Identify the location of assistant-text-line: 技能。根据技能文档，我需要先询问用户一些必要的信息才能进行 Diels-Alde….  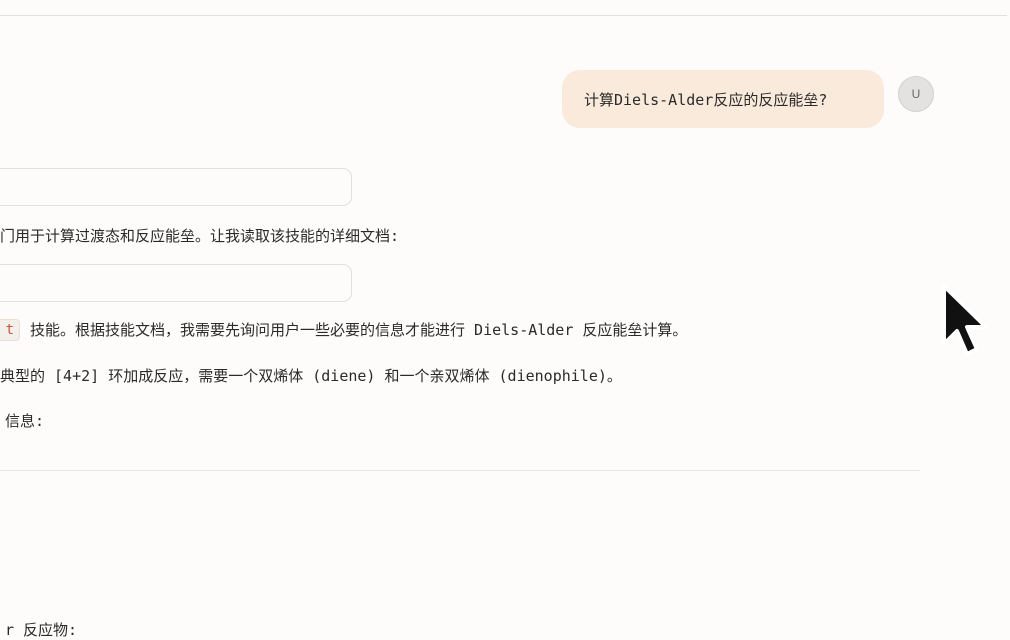
(359, 330).